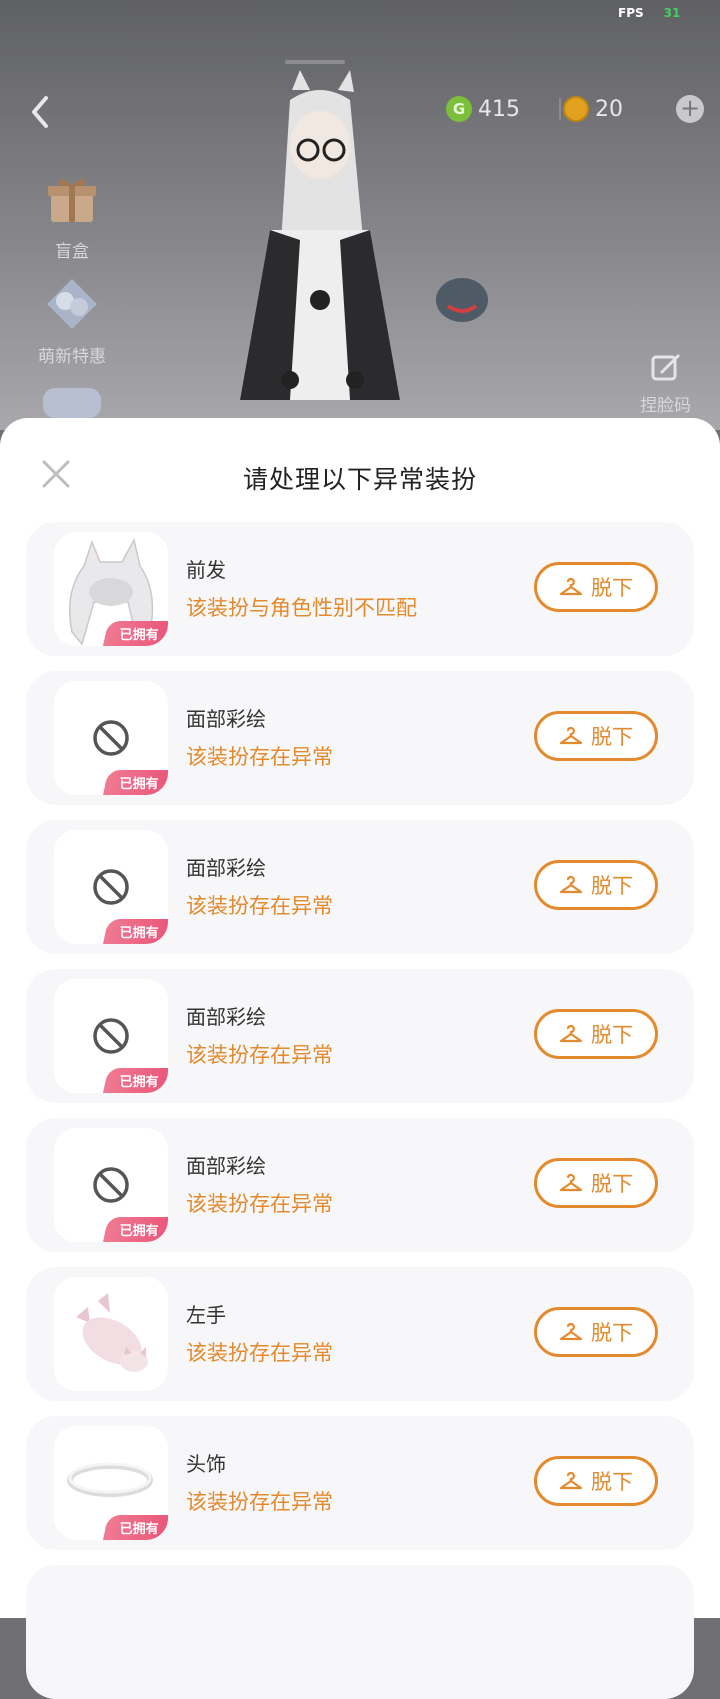 The width and height of the screenshot is (720, 1699). I want to click on outfit-warning: 该装扮与角色性别不匹配, so click(301, 608).